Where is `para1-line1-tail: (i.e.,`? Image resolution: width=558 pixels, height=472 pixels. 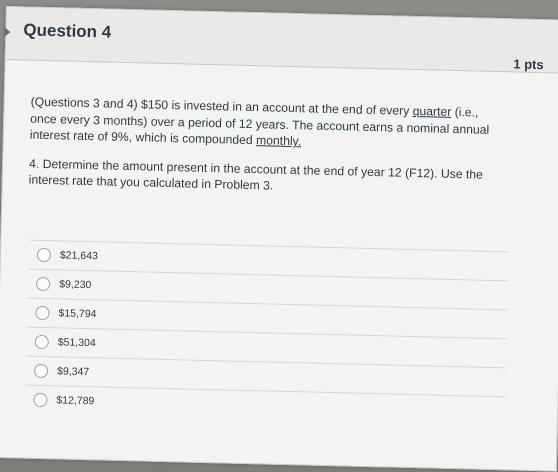
para1-line1-tail: (i.e., is located at coordinates (465, 112).